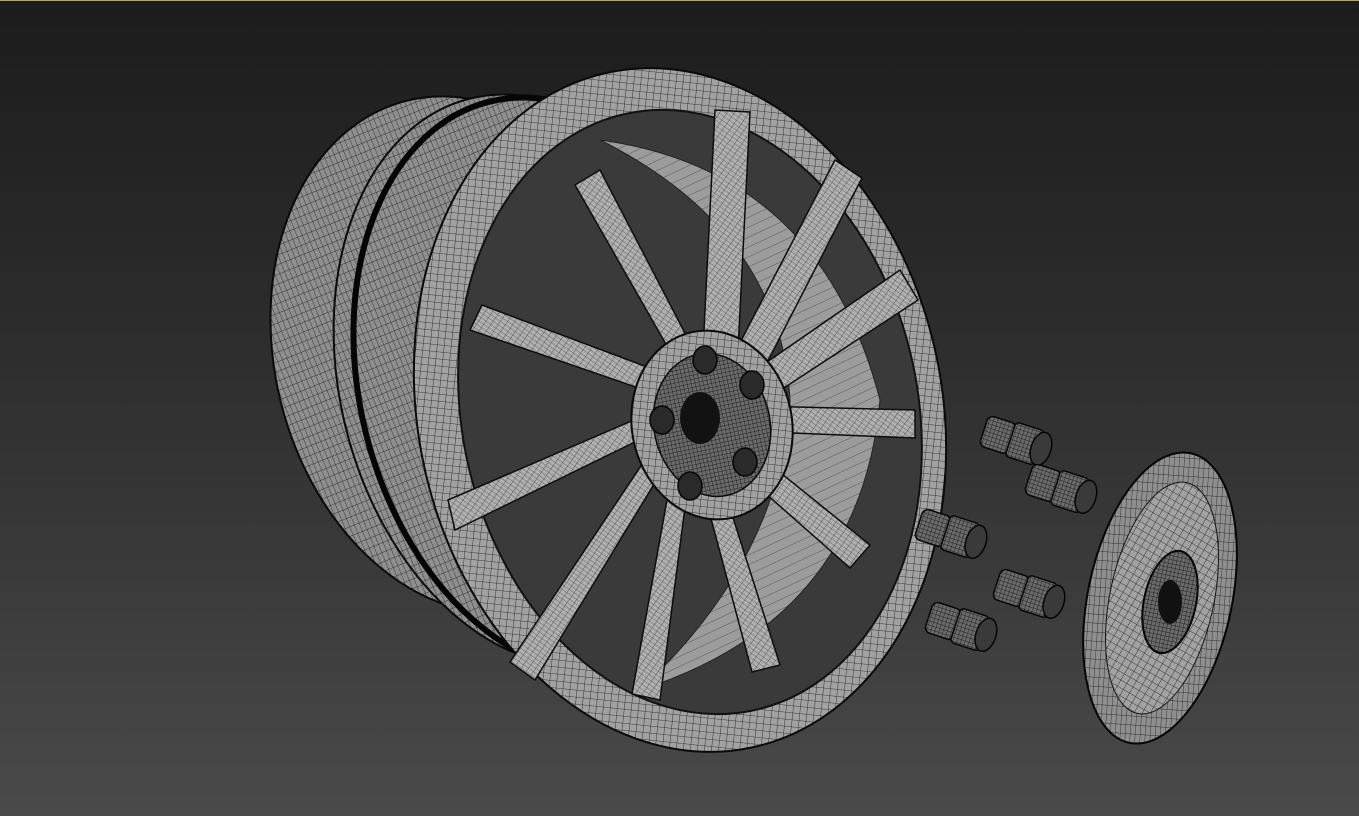 The height and width of the screenshot is (816, 1359). Describe the element at coordinates (700, 418) in the screenshot. I see `rim-center-bore` at that location.